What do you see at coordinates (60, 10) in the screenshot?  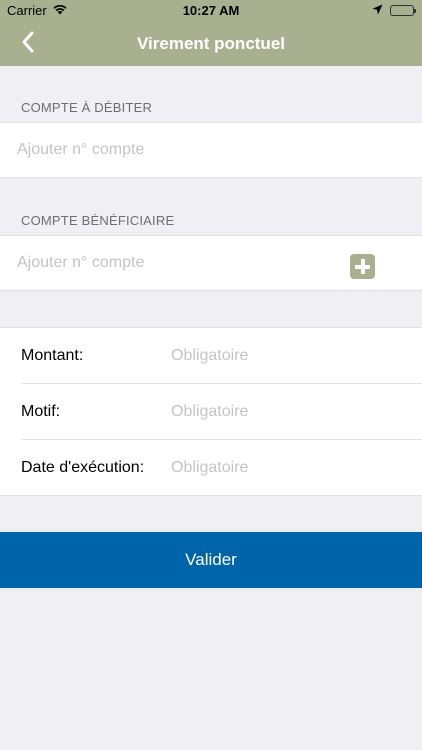 I see `wifi-icon` at bounding box center [60, 10].